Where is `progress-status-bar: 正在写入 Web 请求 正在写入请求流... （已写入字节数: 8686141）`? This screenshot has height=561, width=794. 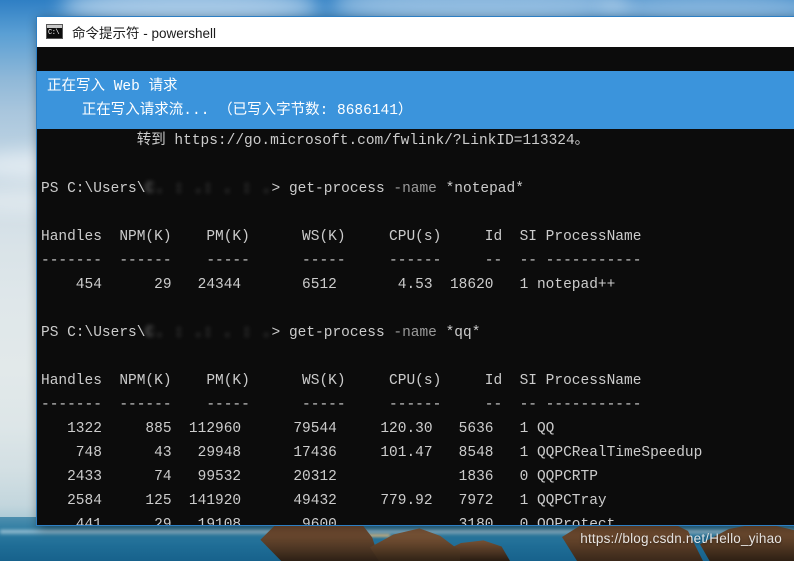 progress-status-bar: 正在写入 Web 请求 正在写入请求流... （已写入字节数: 8686141） is located at coordinates (415, 100).